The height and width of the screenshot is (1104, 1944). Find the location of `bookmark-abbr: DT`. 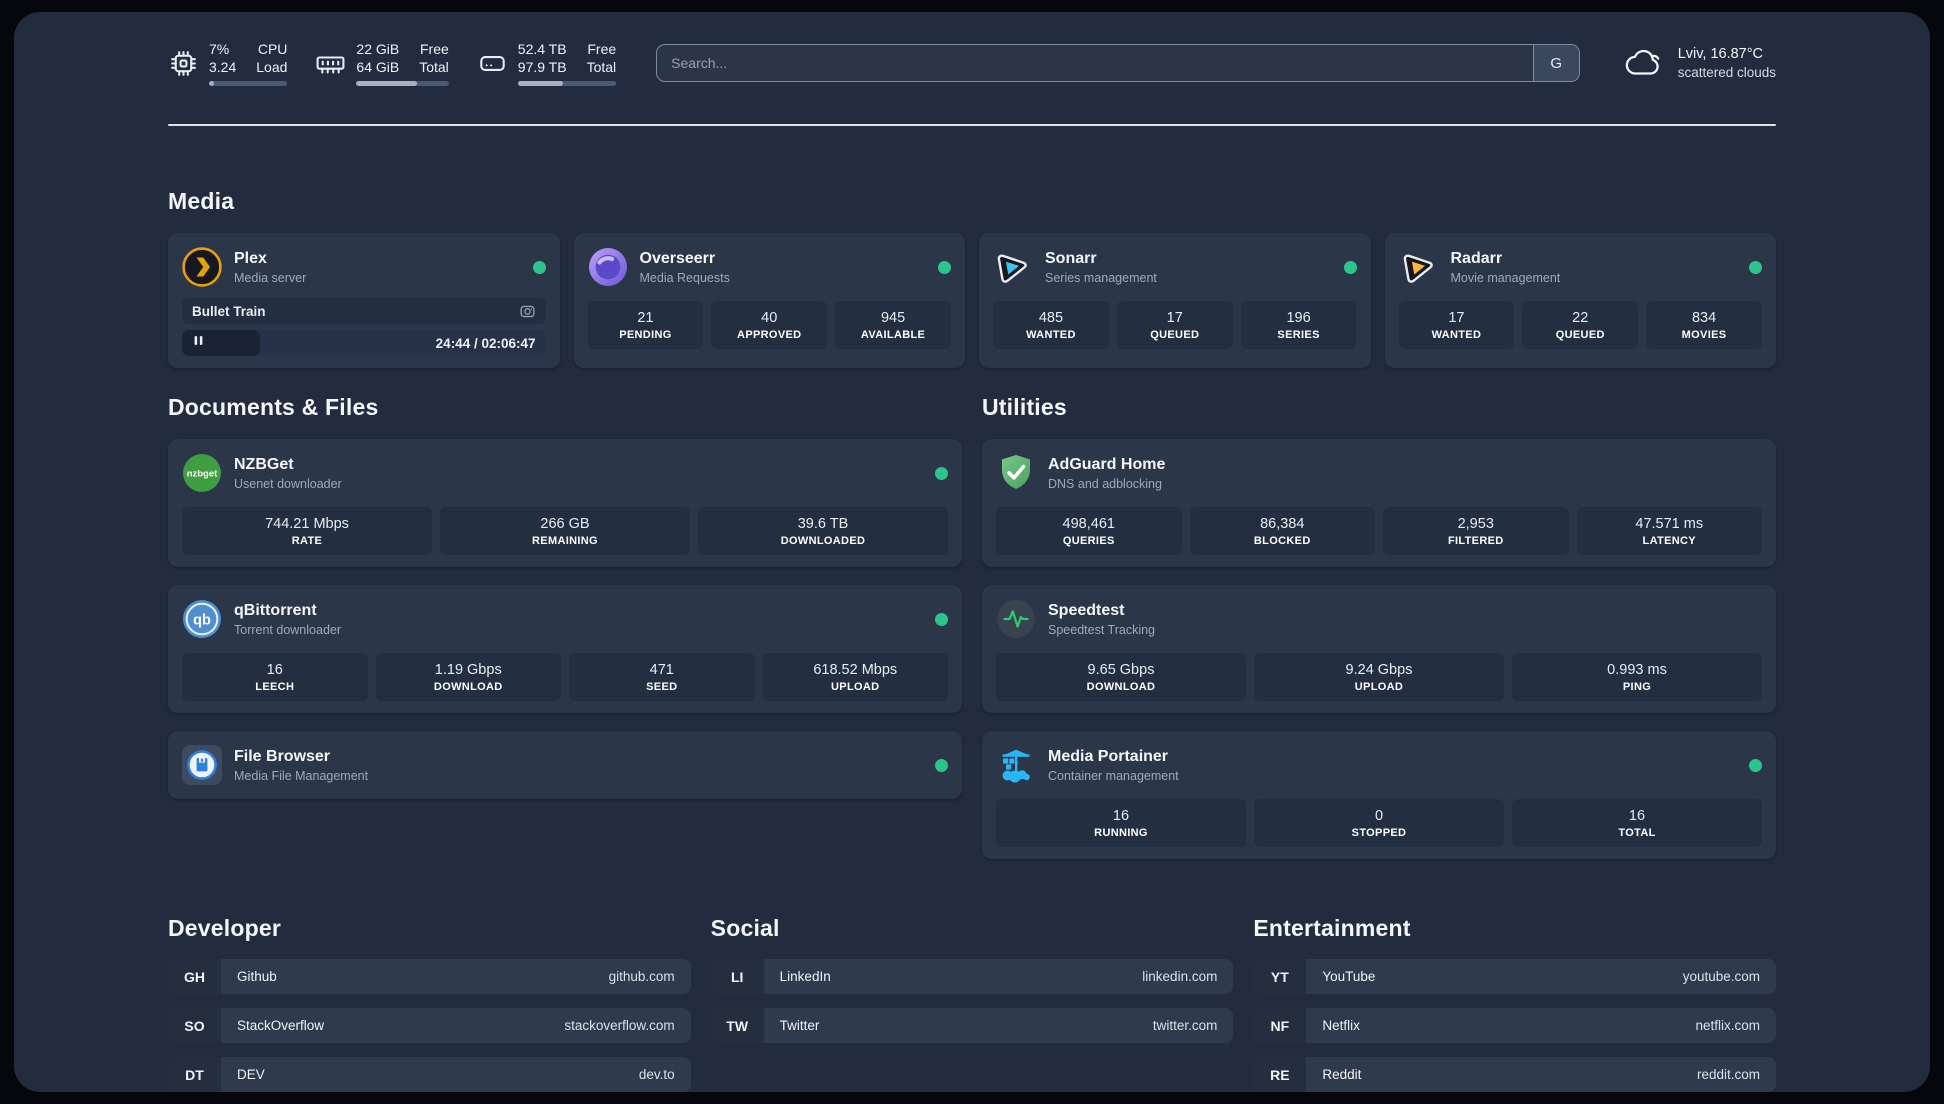

bookmark-abbr: DT is located at coordinates (194, 1074).